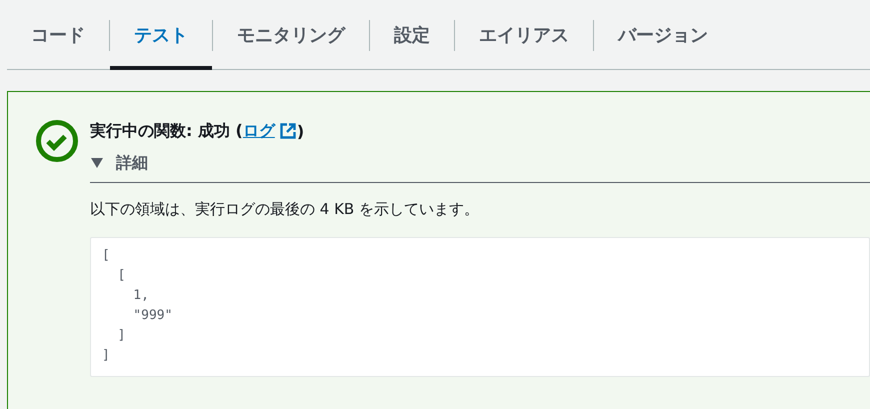 The width and height of the screenshot is (870, 409). What do you see at coordinates (269, 131) in the screenshot?
I see `log-link: ログ` at bounding box center [269, 131].